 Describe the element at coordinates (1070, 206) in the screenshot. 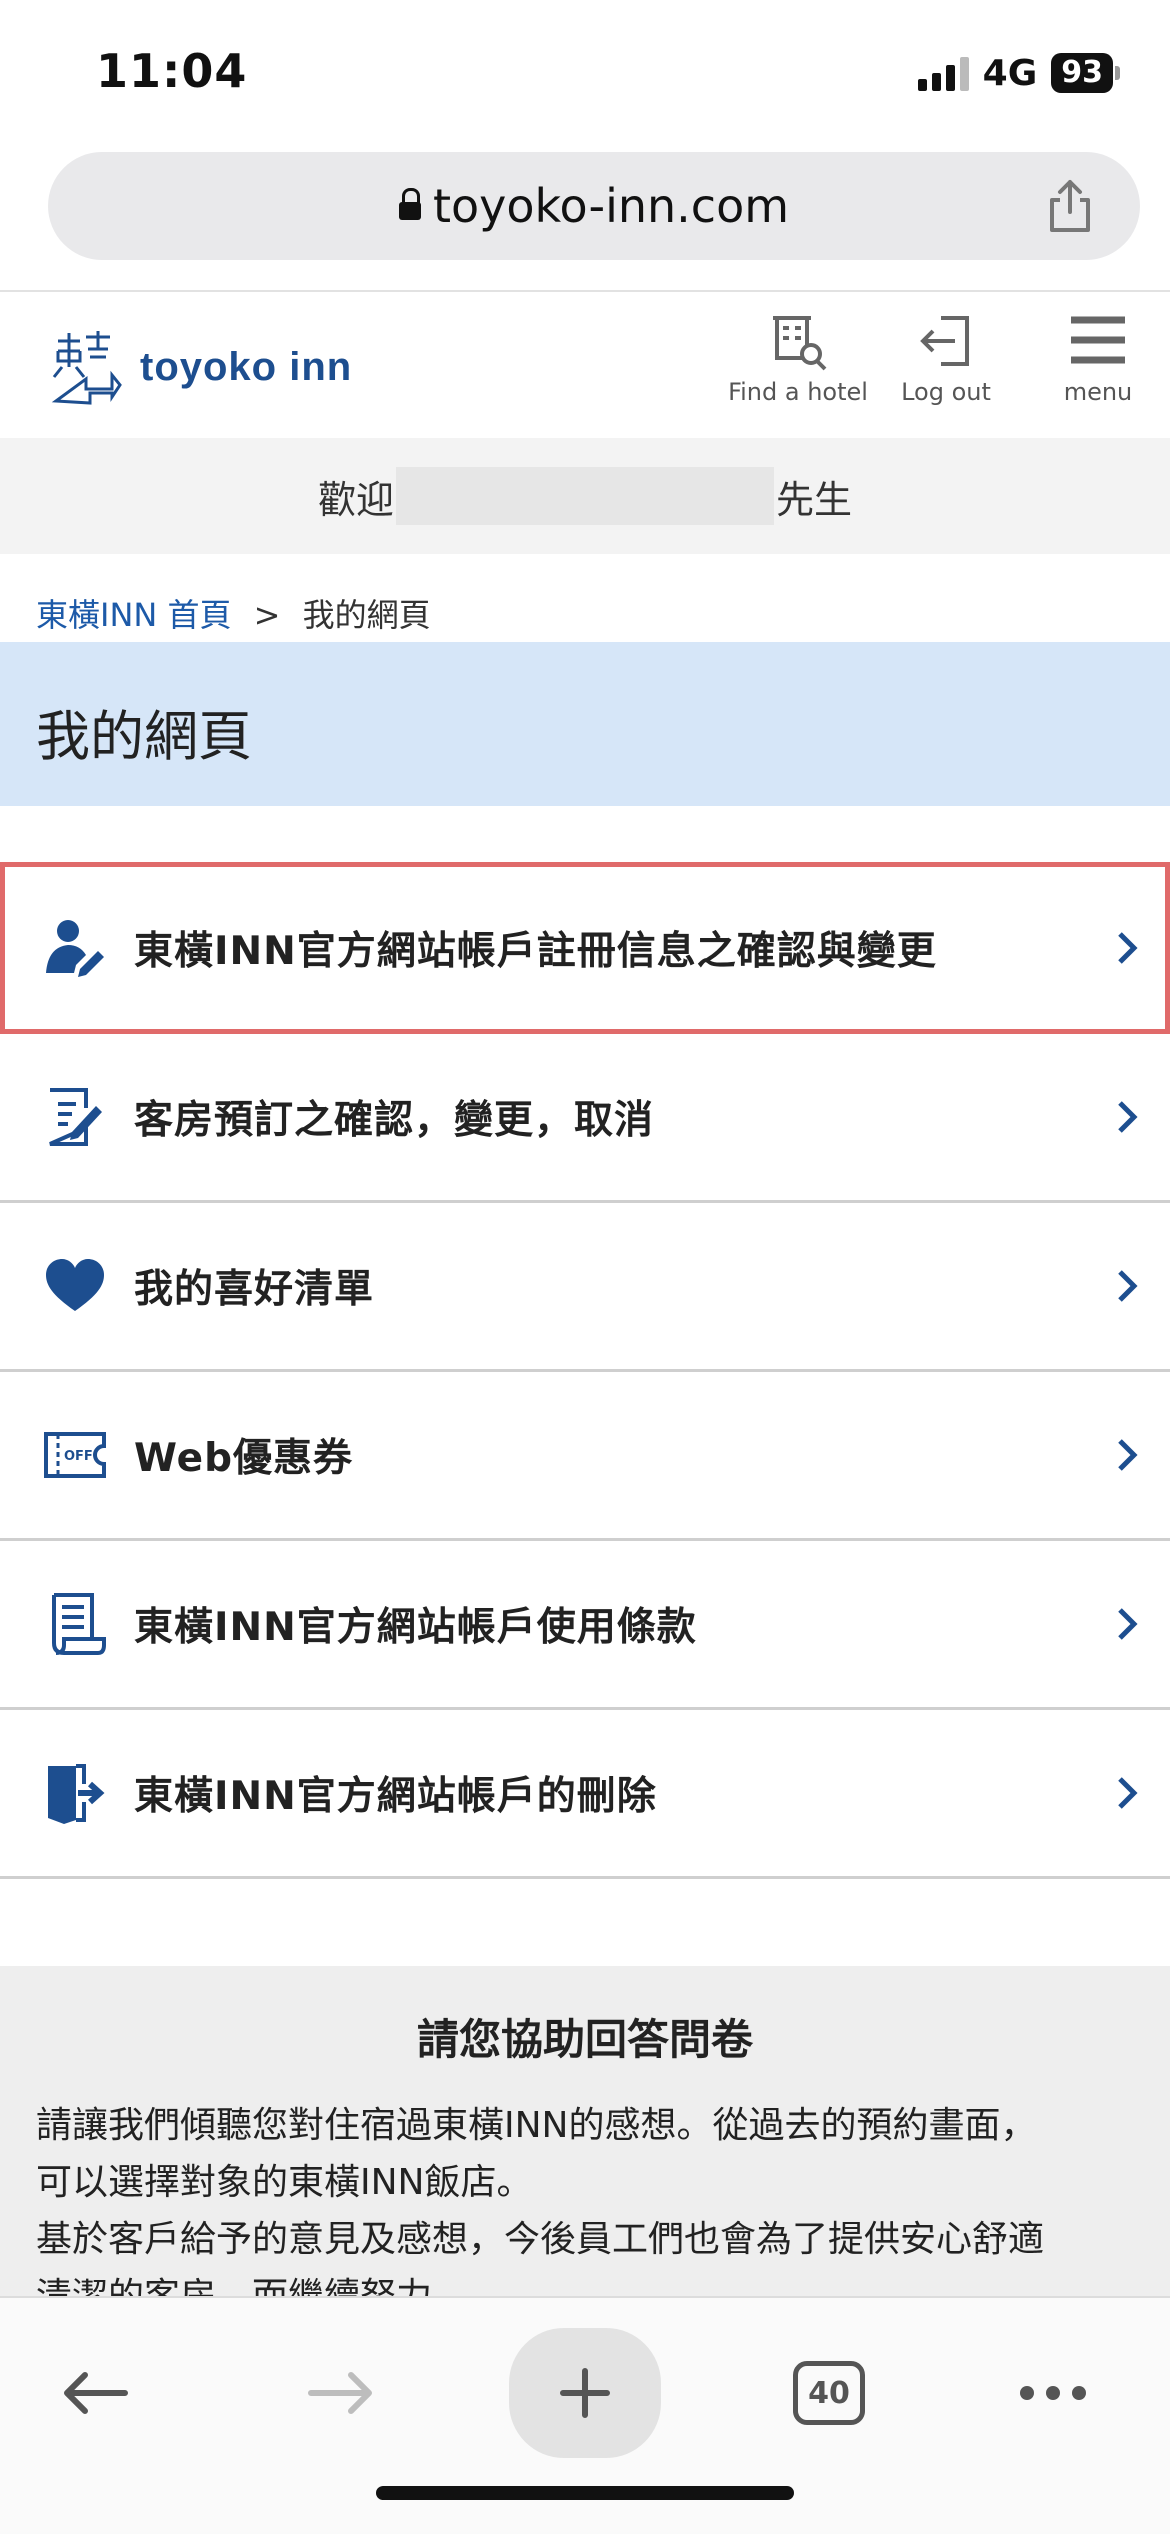

I see `share-icon` at that location.